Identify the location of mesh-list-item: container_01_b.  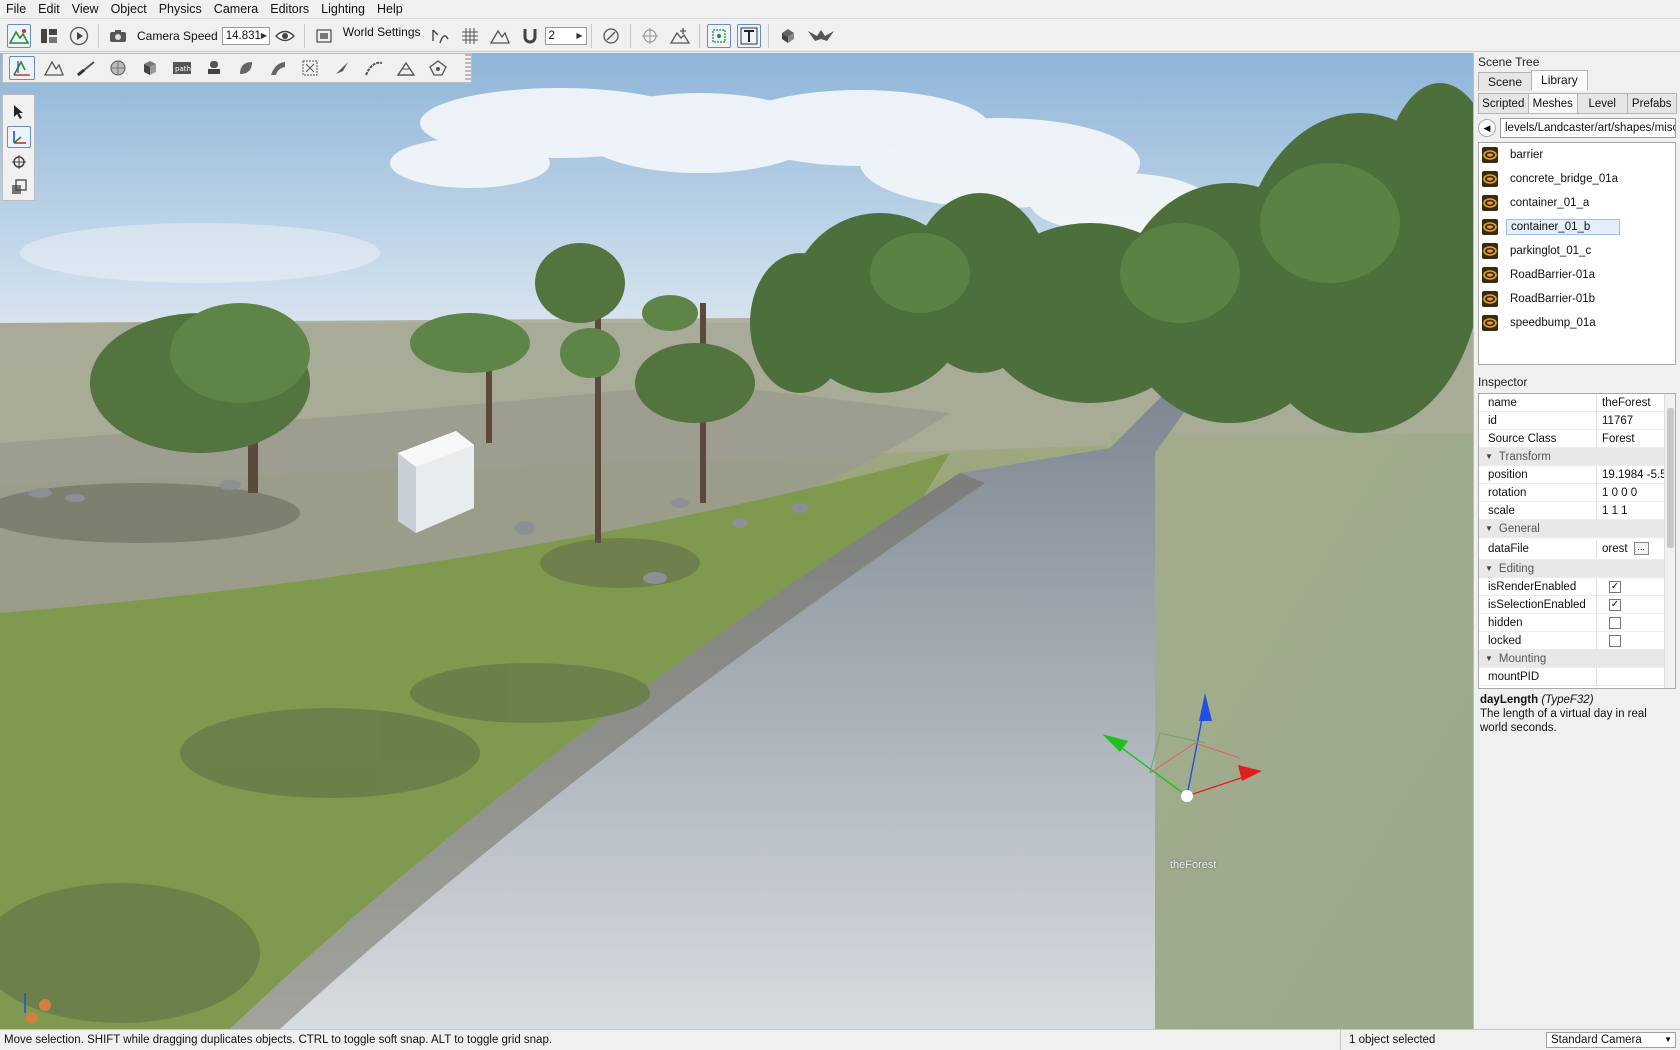
(1577, 227).